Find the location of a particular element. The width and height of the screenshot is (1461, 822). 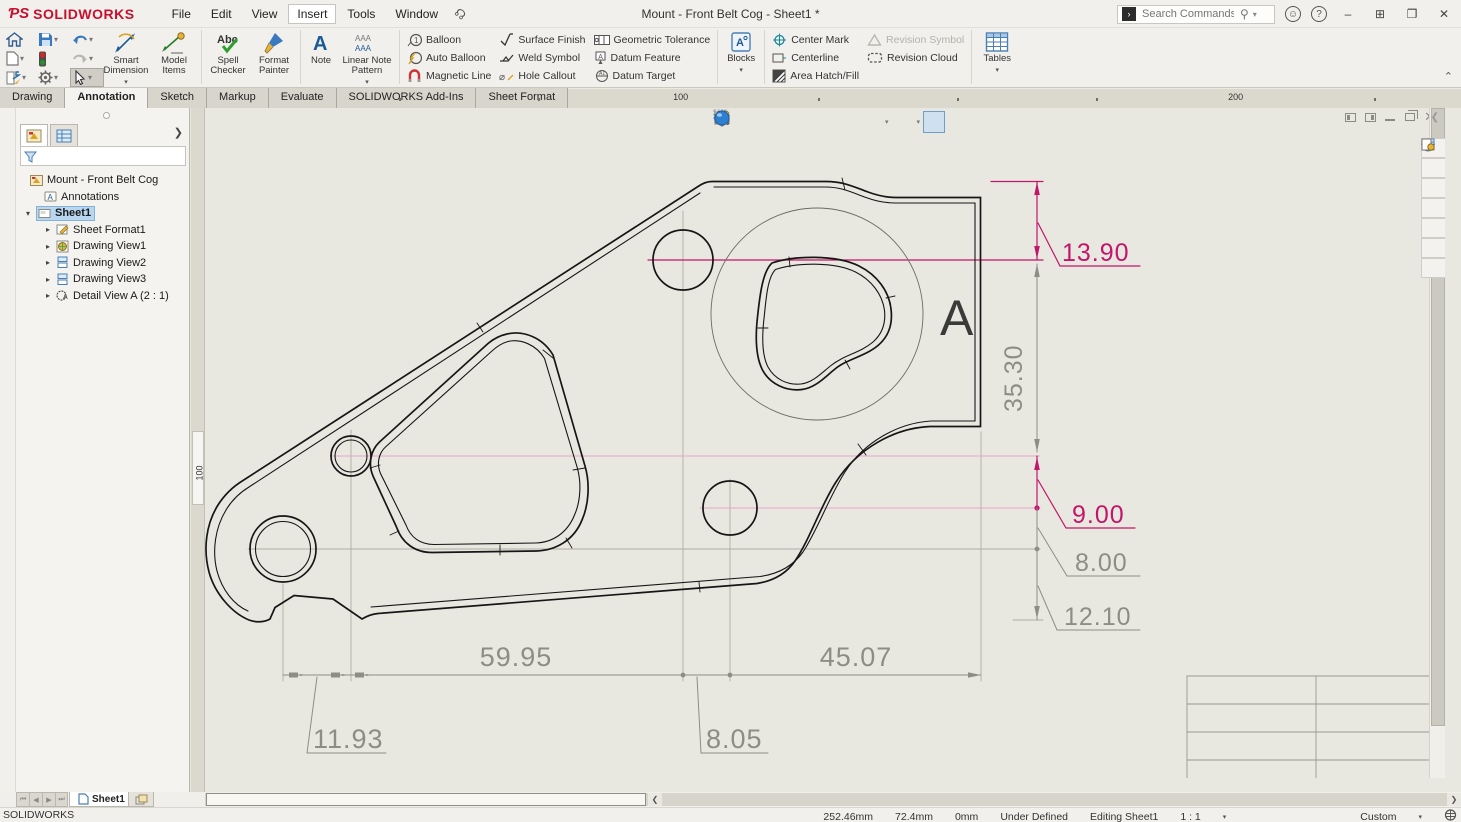

previous-view-icon is located at coordinates (762, 122).